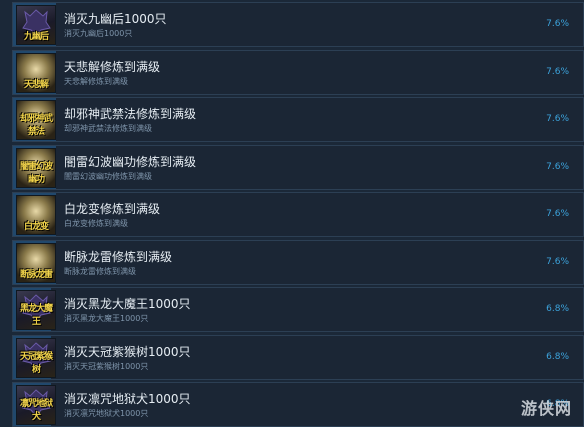 Image resolution: width=584 pixels, height=427 pixels. What do you see at coordinates (36, 37) in the screenshot?
I see `icon-lettering: 九幽后` at bounding box center [36, 37].